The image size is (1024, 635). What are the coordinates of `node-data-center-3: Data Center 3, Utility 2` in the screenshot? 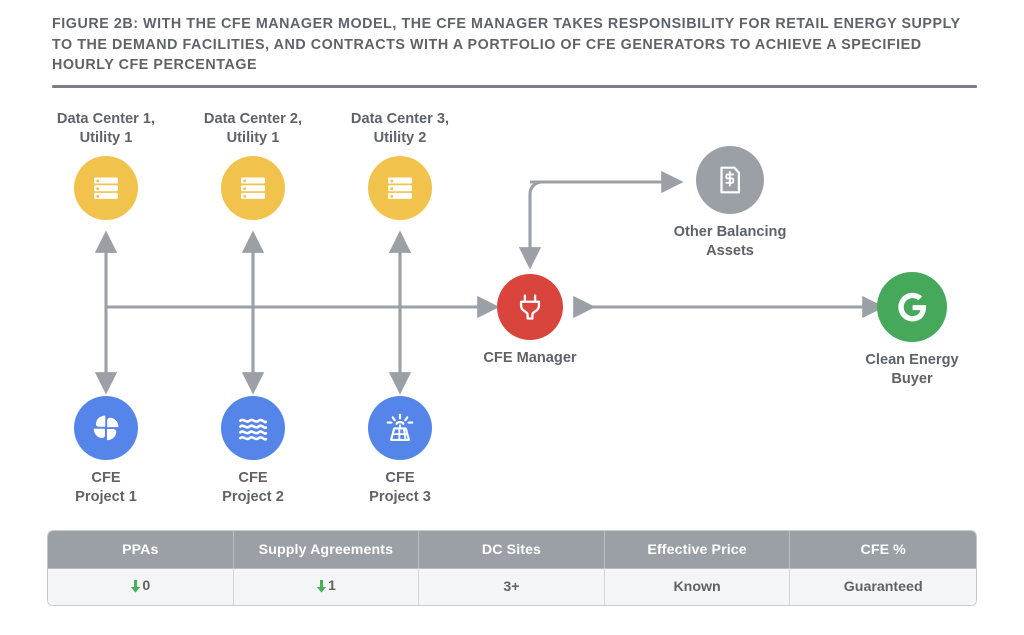 It's located at (400, 165).